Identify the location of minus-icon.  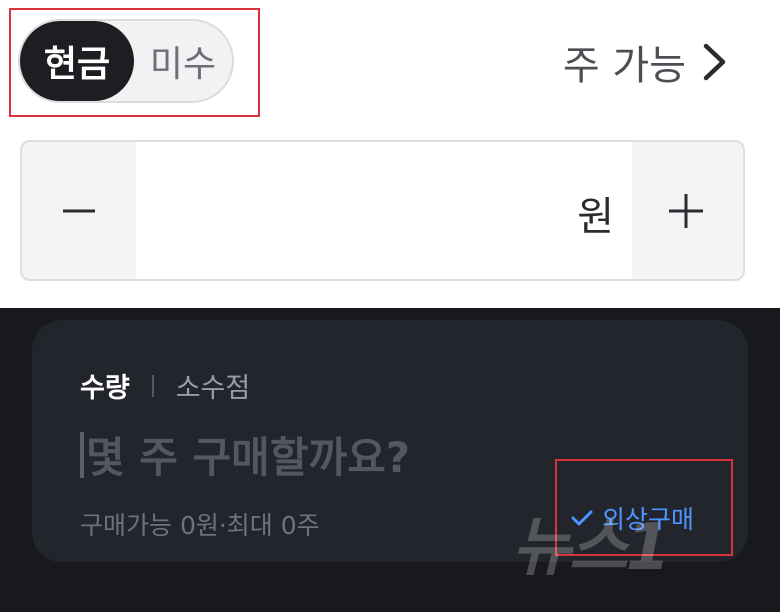
(79, 210).